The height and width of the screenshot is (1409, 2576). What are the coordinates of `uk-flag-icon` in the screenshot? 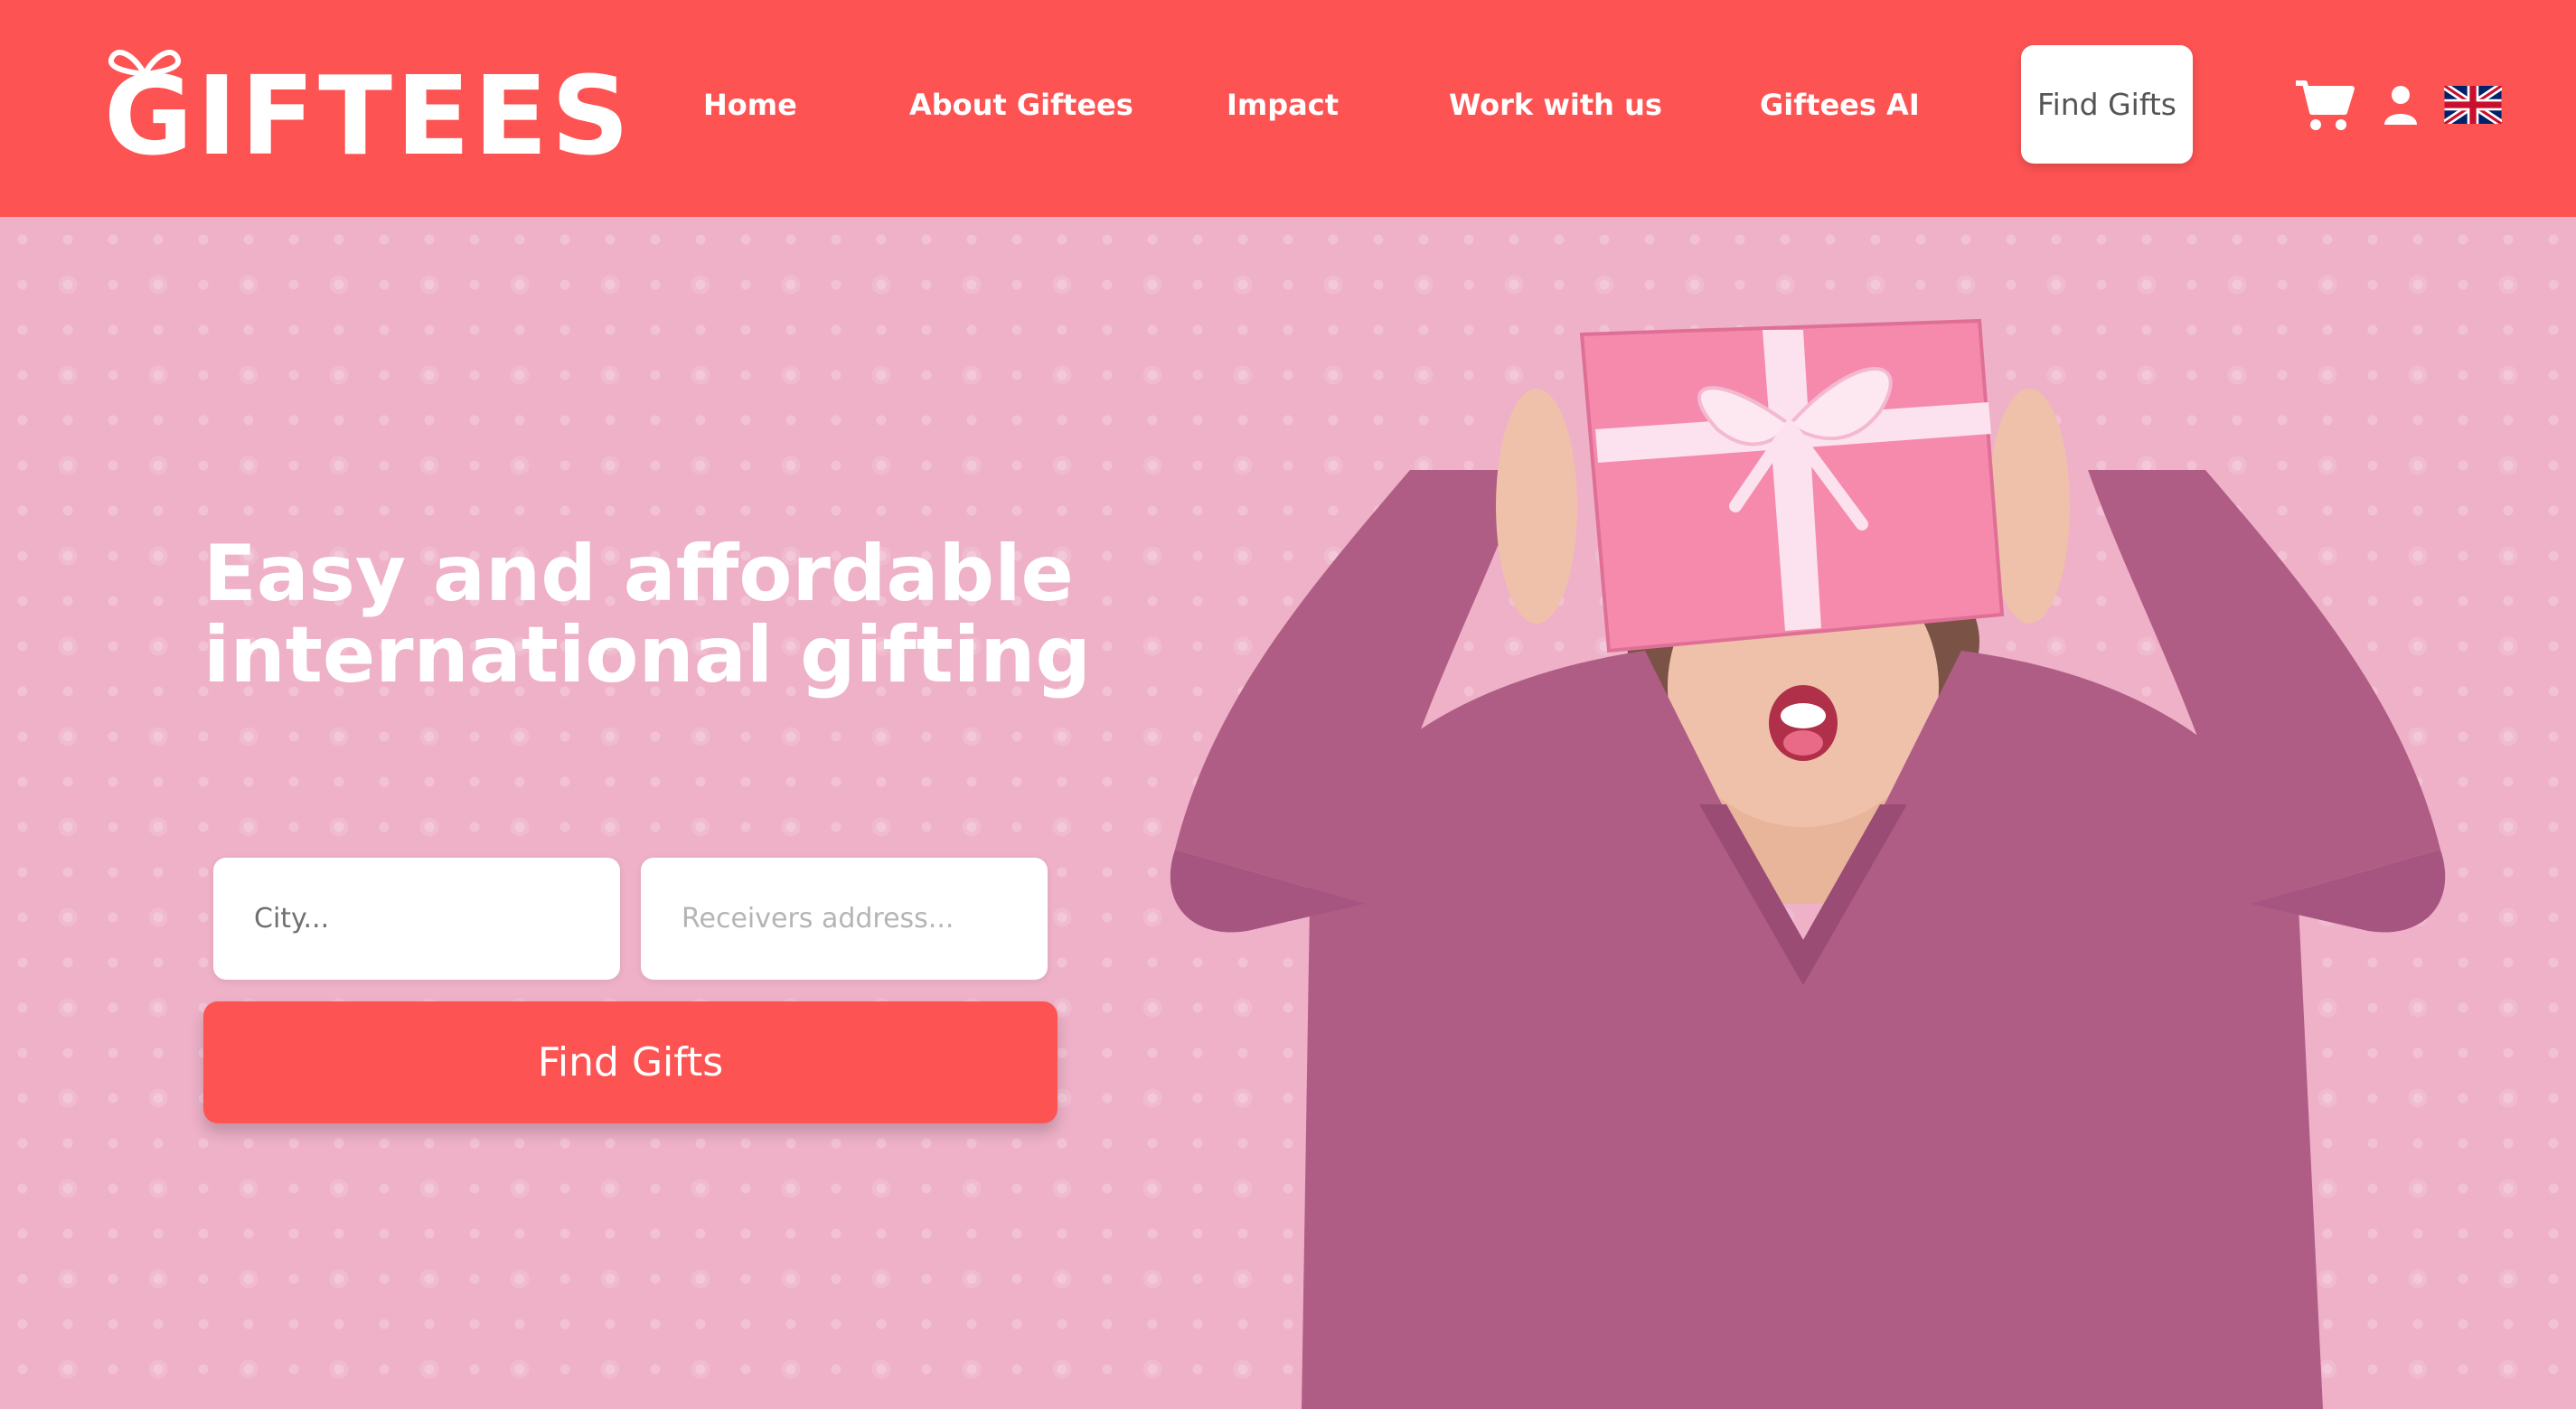 It's located at (2473, 105).